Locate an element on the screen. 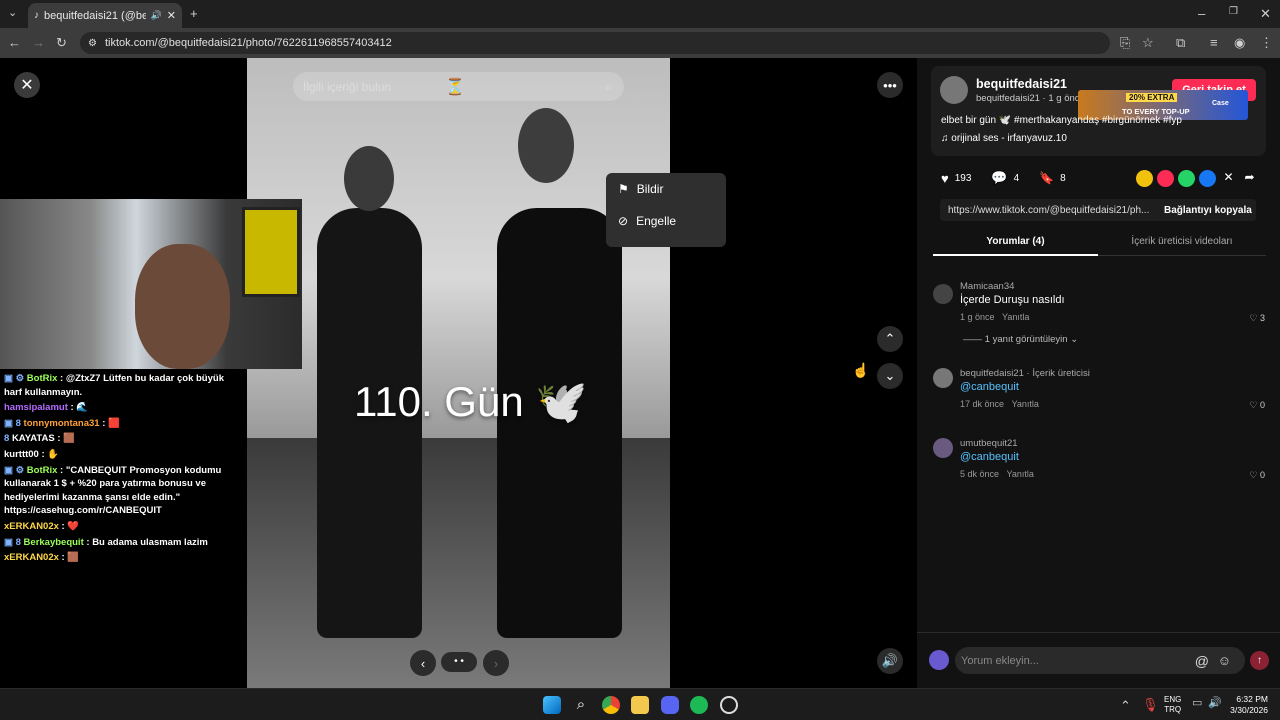 The width and height of the screenshot is (1280, 720). close-viewer-button: ✕ is located at coordinates (27, 85).